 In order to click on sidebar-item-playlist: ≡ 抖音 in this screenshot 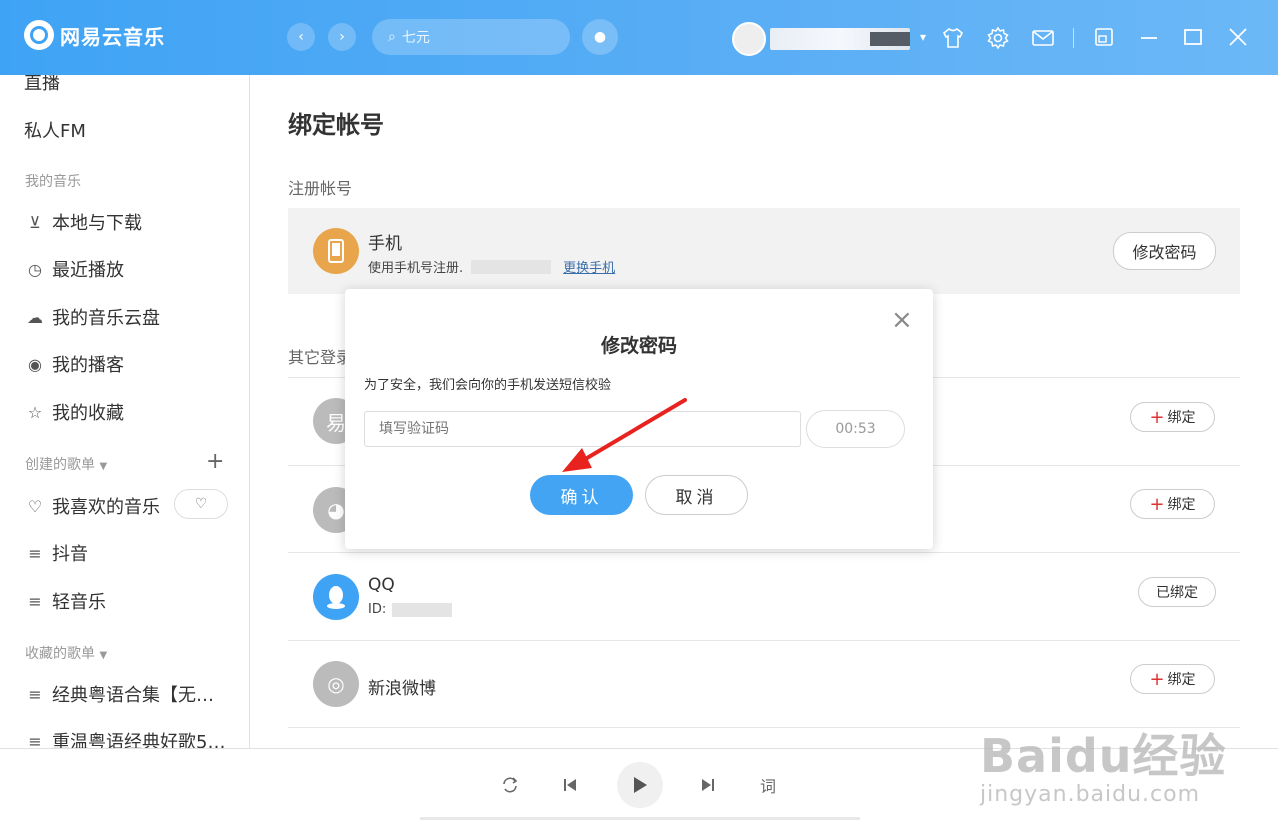, I will do `click(56, 553)`.